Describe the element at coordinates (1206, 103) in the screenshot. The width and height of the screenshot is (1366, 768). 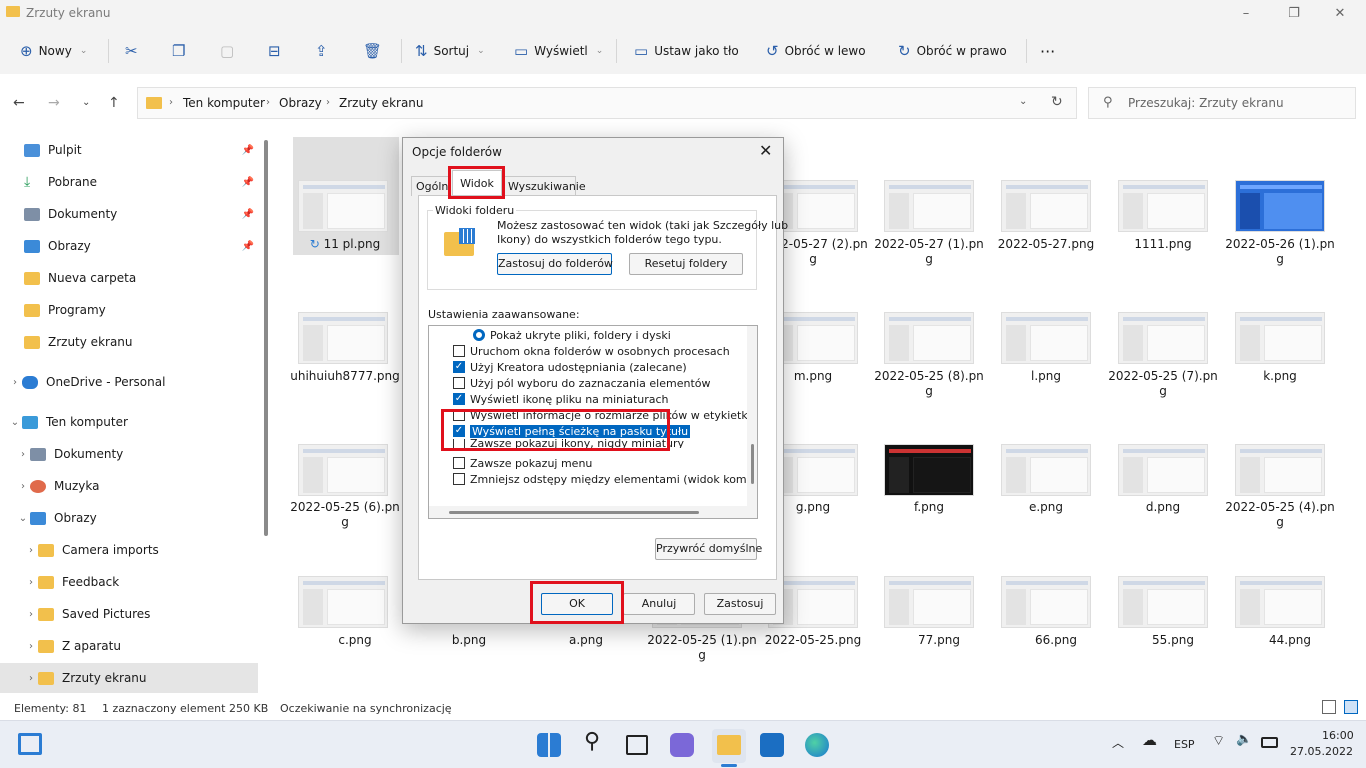
I see `search-input: Przeszukaj: Zrzuty ekranu` at that location.